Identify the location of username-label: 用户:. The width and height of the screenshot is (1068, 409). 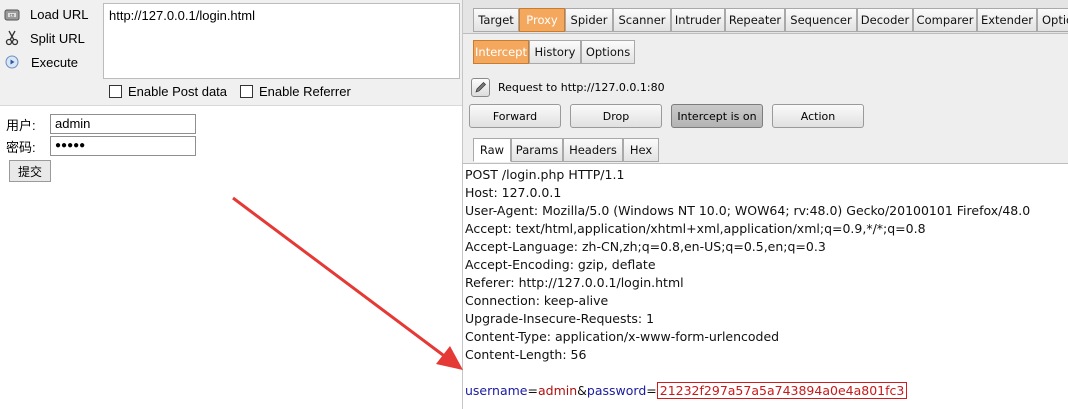
(21, 125).